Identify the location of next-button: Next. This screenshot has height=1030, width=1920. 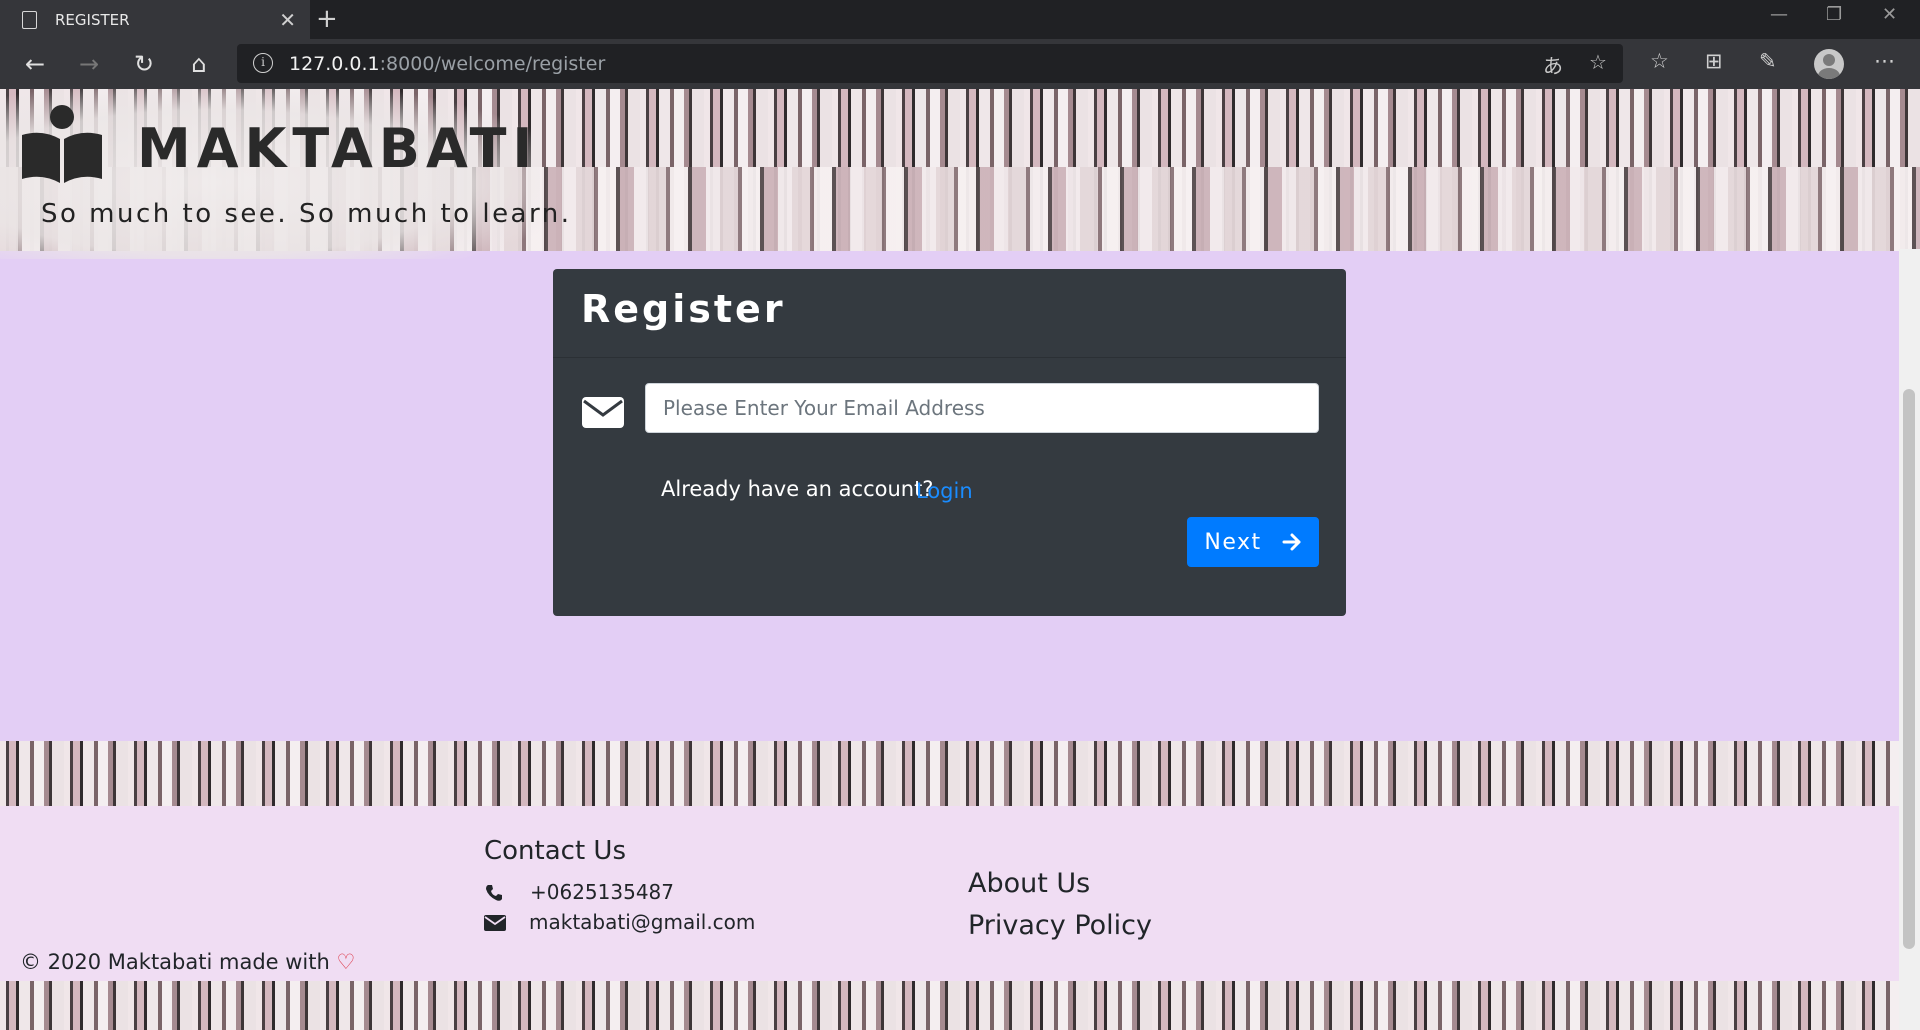
(1253, 542).